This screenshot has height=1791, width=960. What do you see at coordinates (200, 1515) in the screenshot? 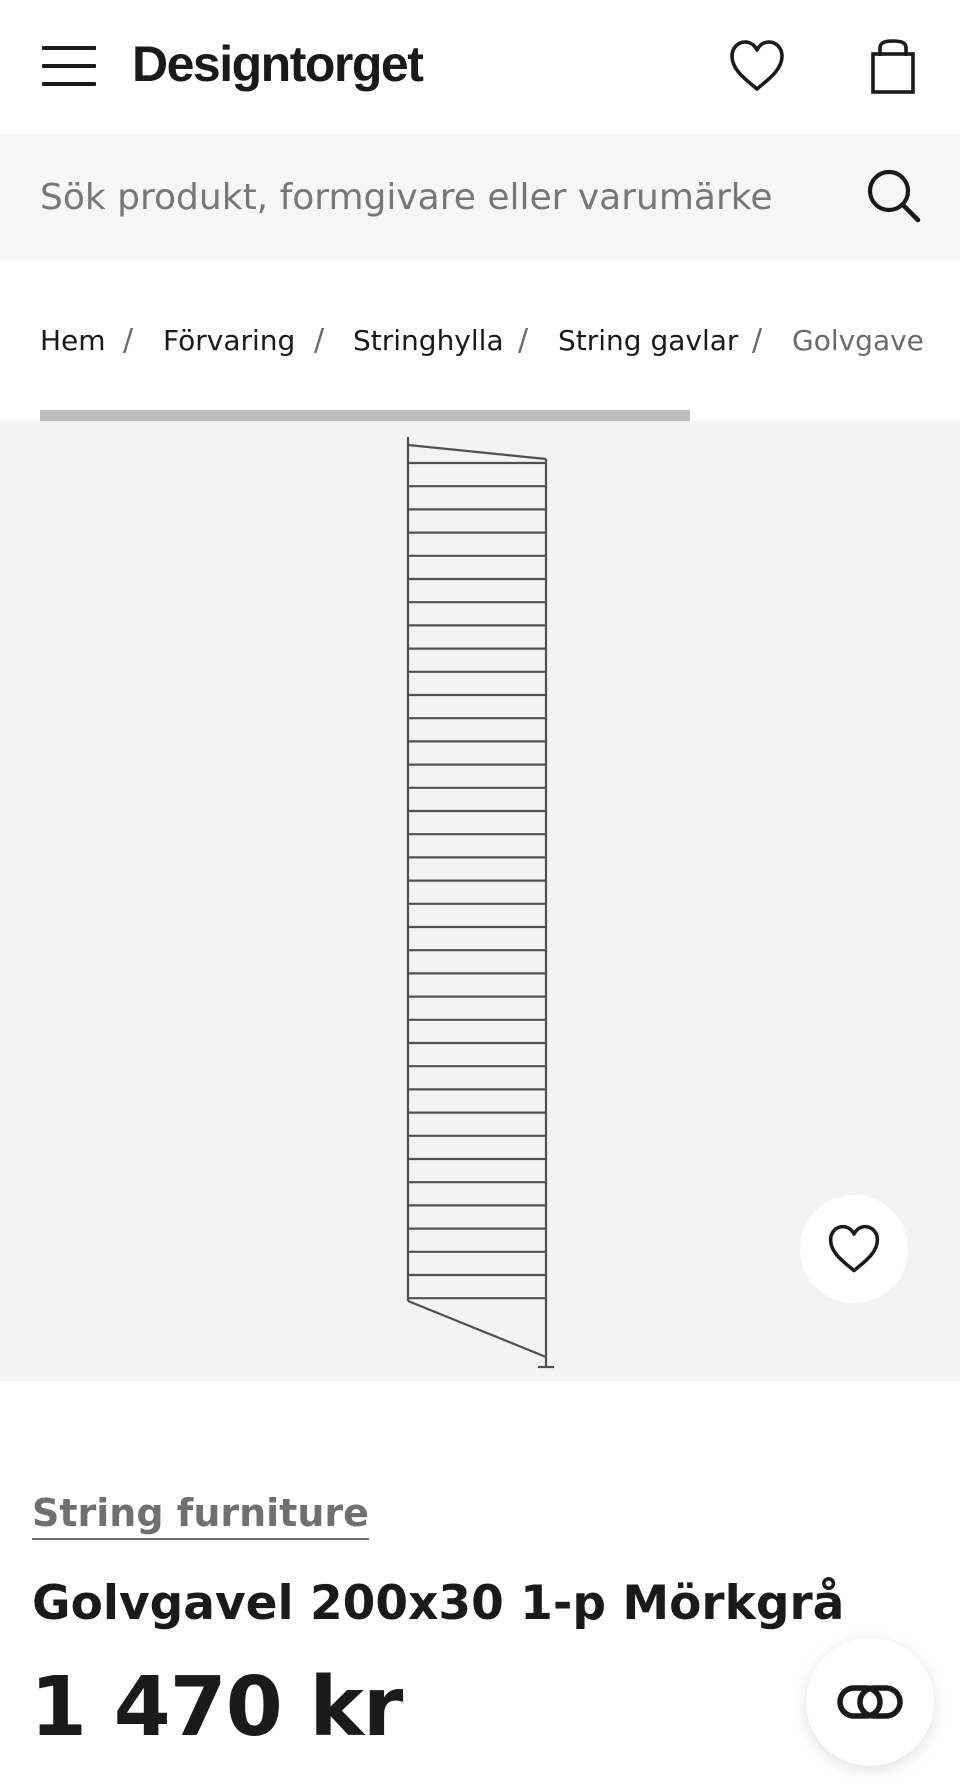
I see `brand-link: String furniture` at bounding box center [200, 1515].